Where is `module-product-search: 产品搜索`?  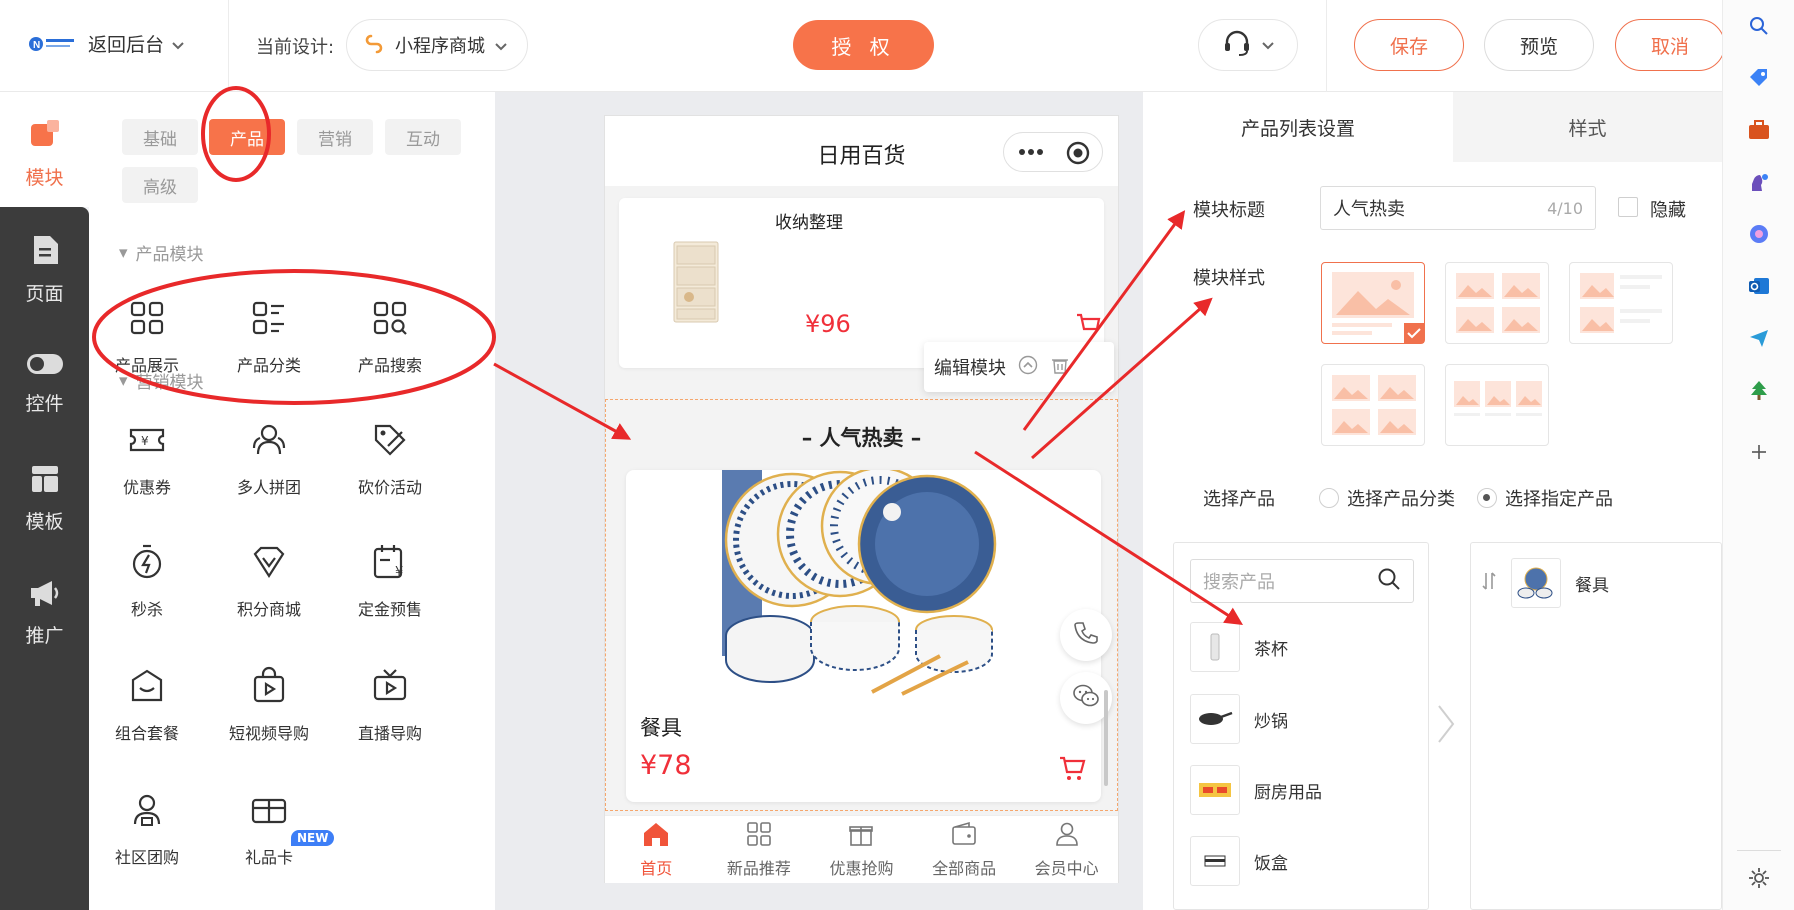
module-product-search: 产品搜索 is located at coordinates (390, 337).